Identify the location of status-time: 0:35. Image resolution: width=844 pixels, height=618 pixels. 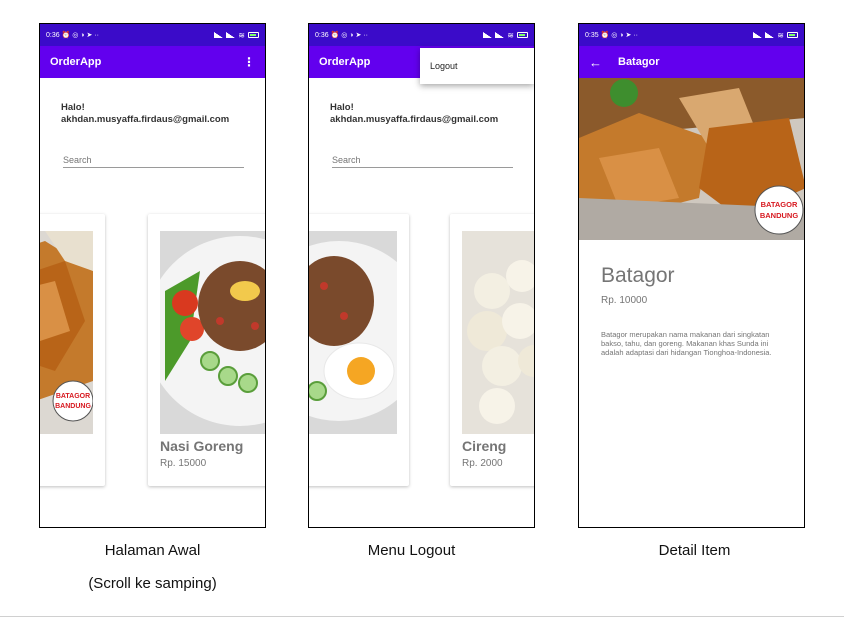
(592, 35).